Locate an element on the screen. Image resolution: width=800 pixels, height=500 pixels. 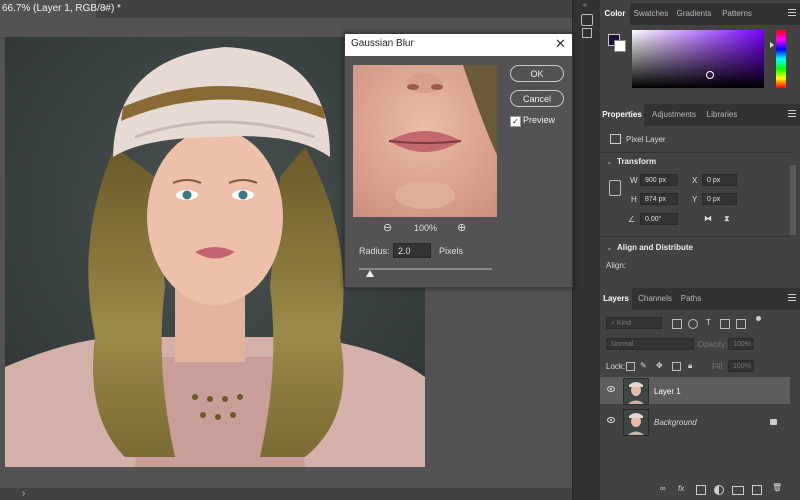
height-label: H is located at coordinates (634, 199).